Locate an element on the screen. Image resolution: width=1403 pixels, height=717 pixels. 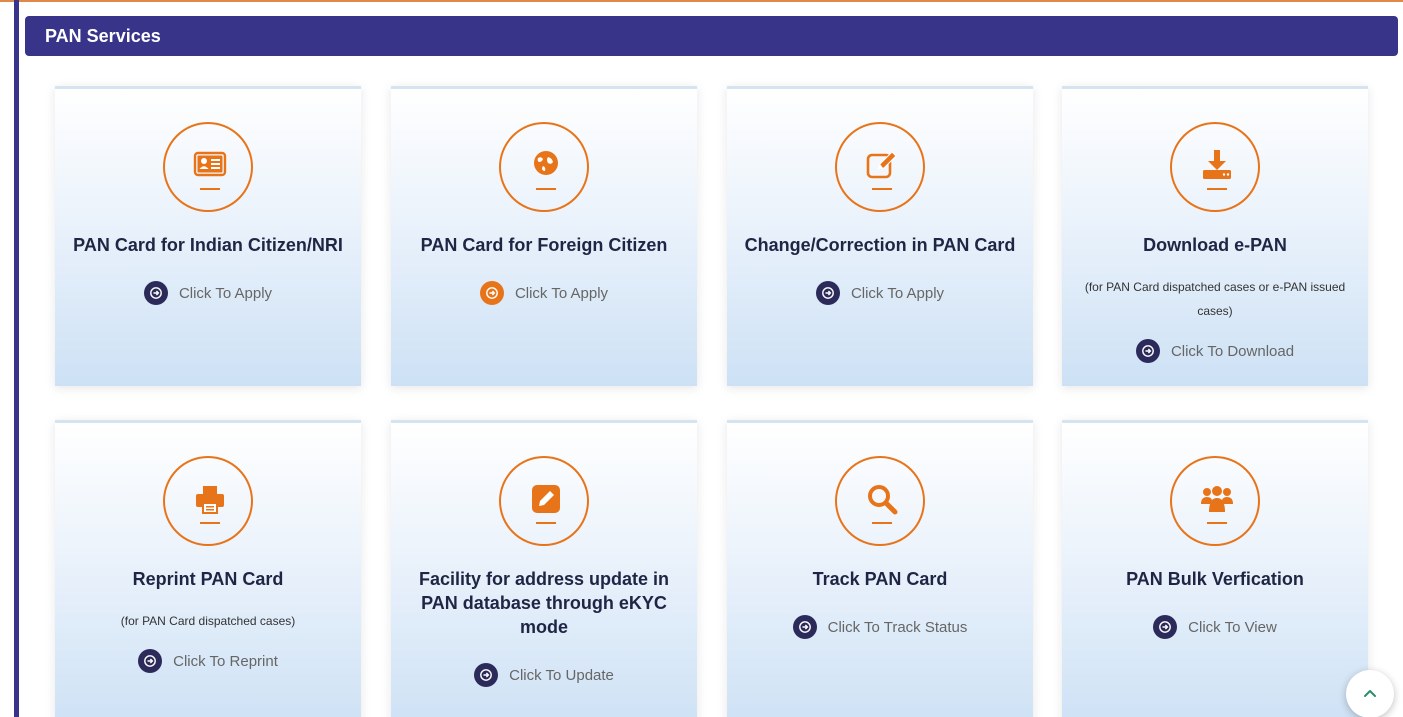
chevron-up-icon is located at coordinates (1370, 693).